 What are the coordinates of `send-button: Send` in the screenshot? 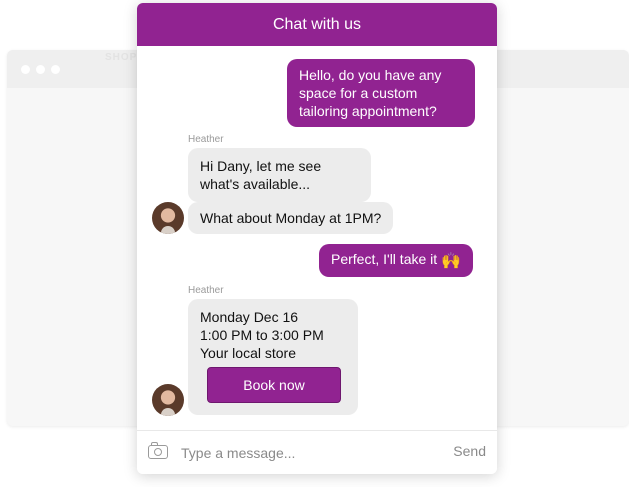 It's located at (469, 451).